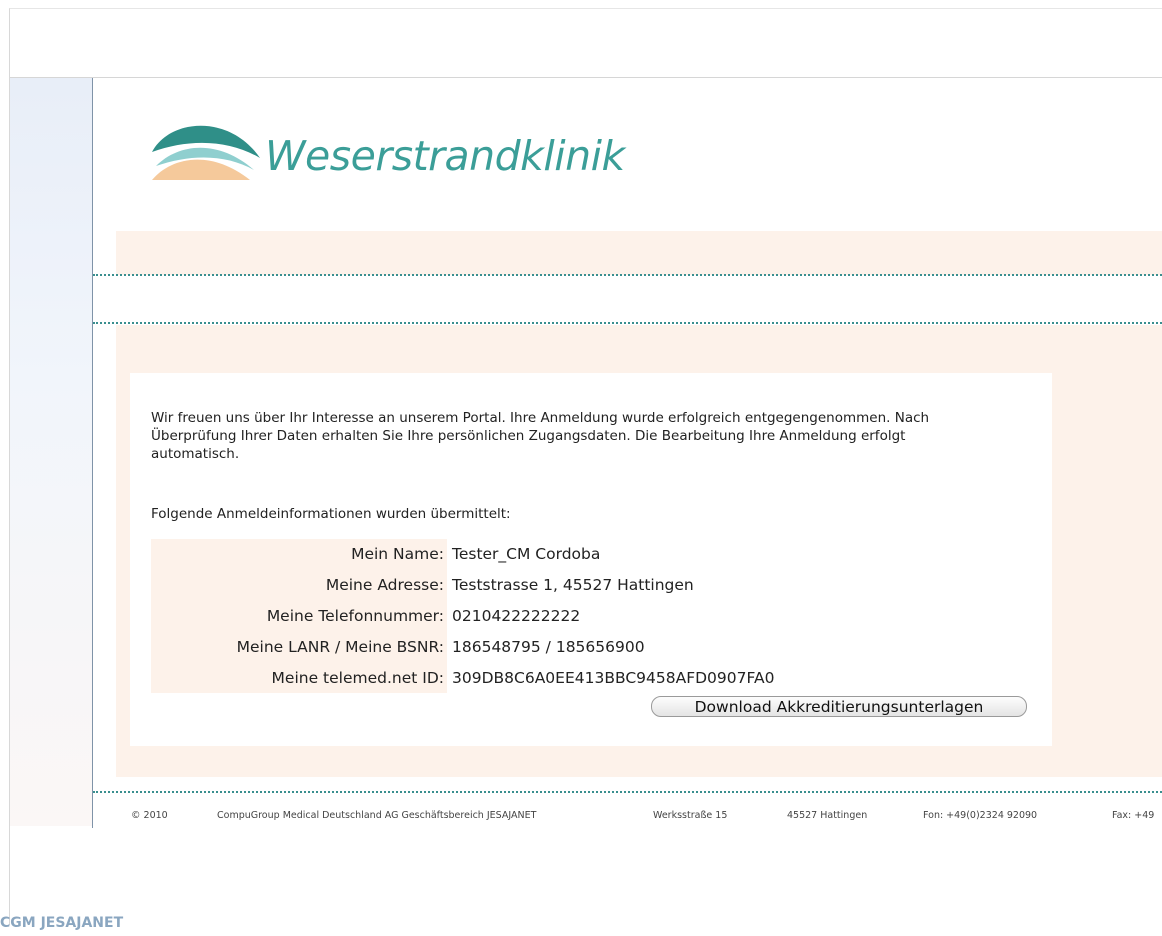  What do you see at coordinates (149, 815) in the screenshot?
I see `footer-copyright: © 2010` at bounding box center [149, 815].